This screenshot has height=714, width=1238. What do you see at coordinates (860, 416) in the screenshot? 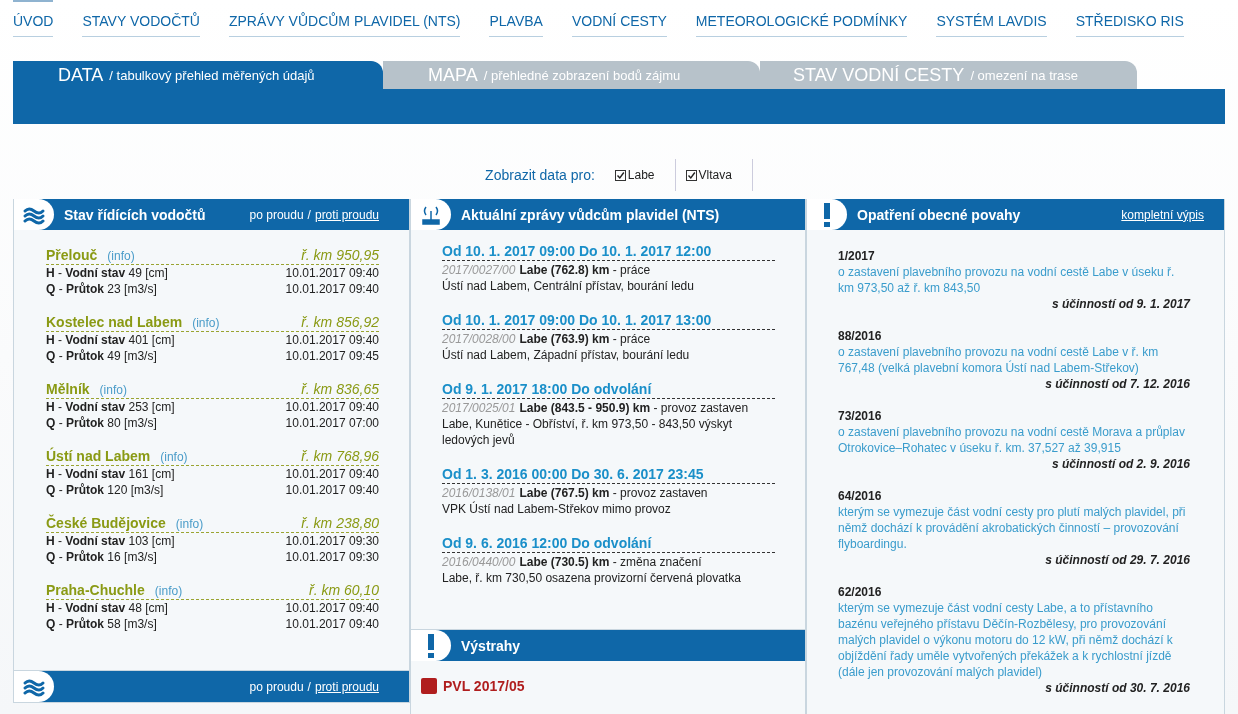
I see `measure-number: 73/2016` at bounding box center [860, 416].